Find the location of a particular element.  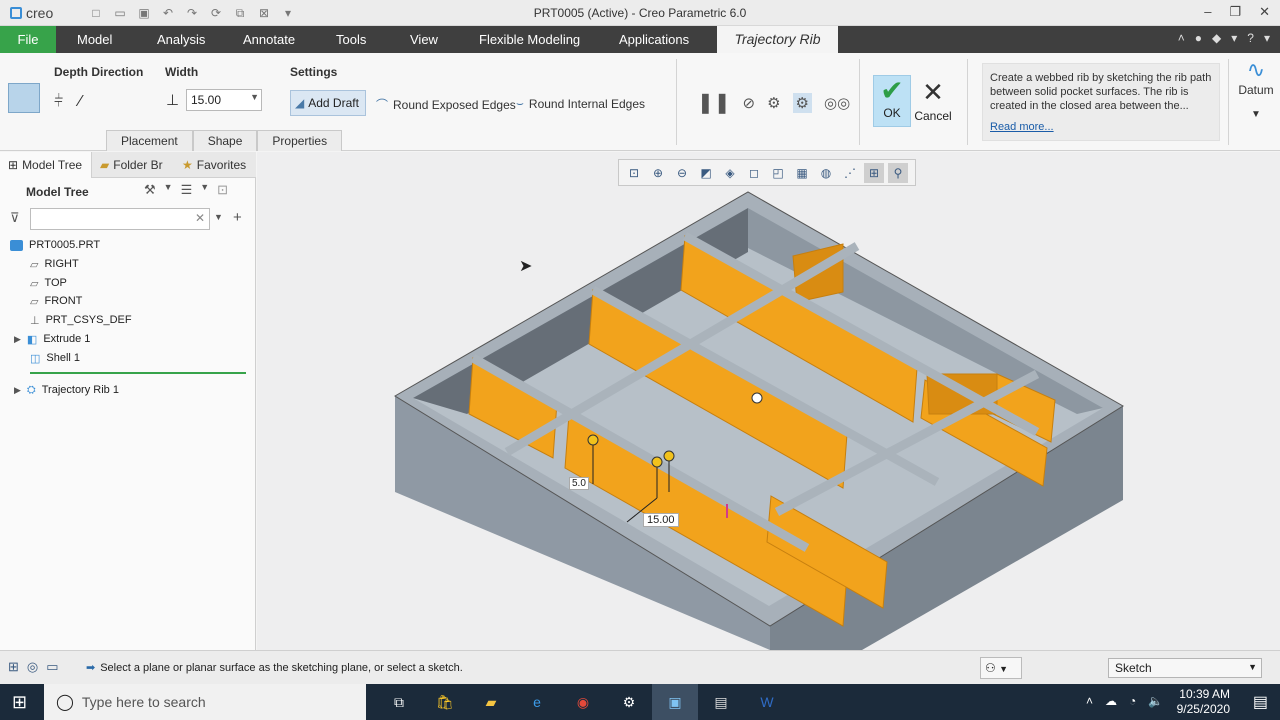

cancel-button: ✕ Cancel is located at coordinates (933, 101).